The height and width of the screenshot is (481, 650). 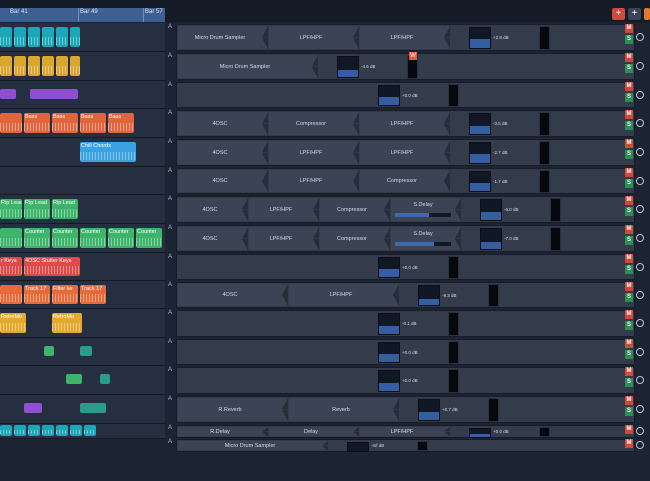 What do you see at coordinates (82, 209) in the screenshot?
I see `track-lane: Rip Lead Rip Lead Rip Lead` at bounding box center [82, 209].